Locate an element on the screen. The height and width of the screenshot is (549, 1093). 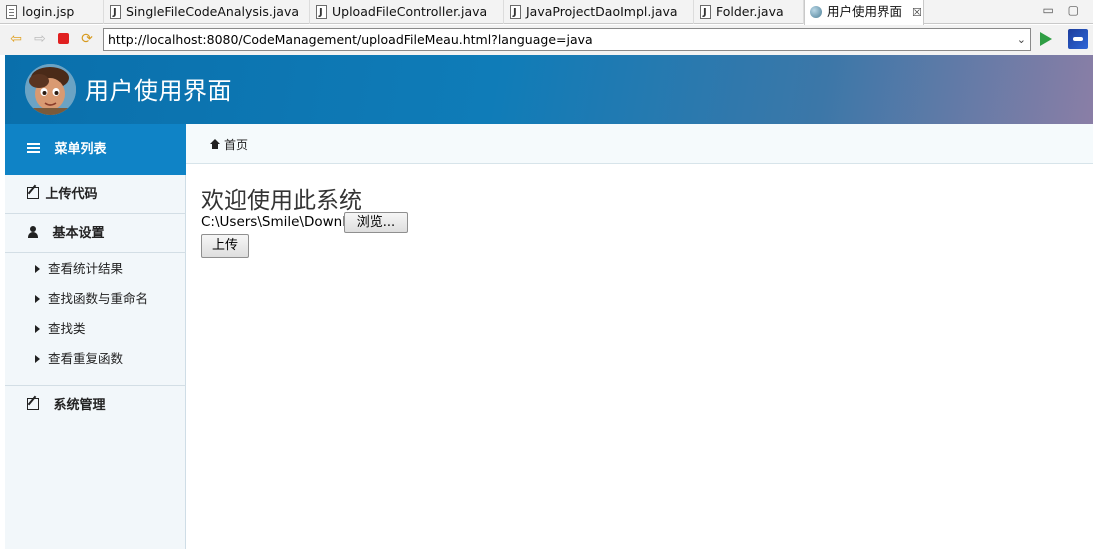
sidebar-item-label: 基本设置 is located at coordinates (78, 233).